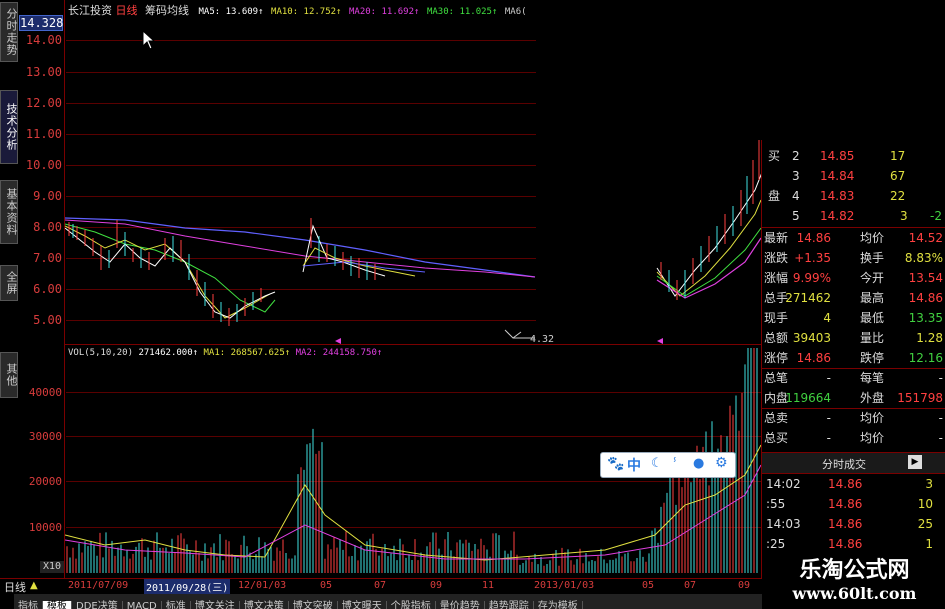 This screenshot has height=609, width=945. What do you see at coordinates (142, 605) in the screenshot?
I see `indicator-tab: MACD` at bounding box center [142, 605].